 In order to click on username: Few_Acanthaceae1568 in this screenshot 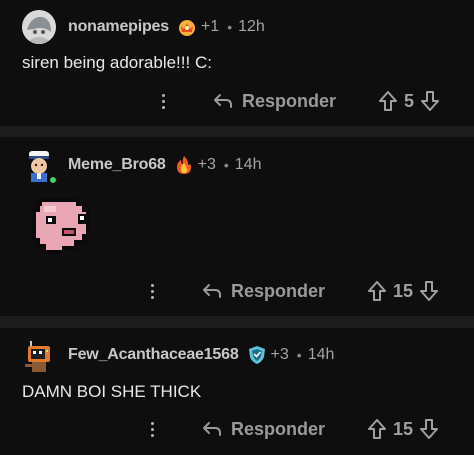, I will do `click(153, 355)`.